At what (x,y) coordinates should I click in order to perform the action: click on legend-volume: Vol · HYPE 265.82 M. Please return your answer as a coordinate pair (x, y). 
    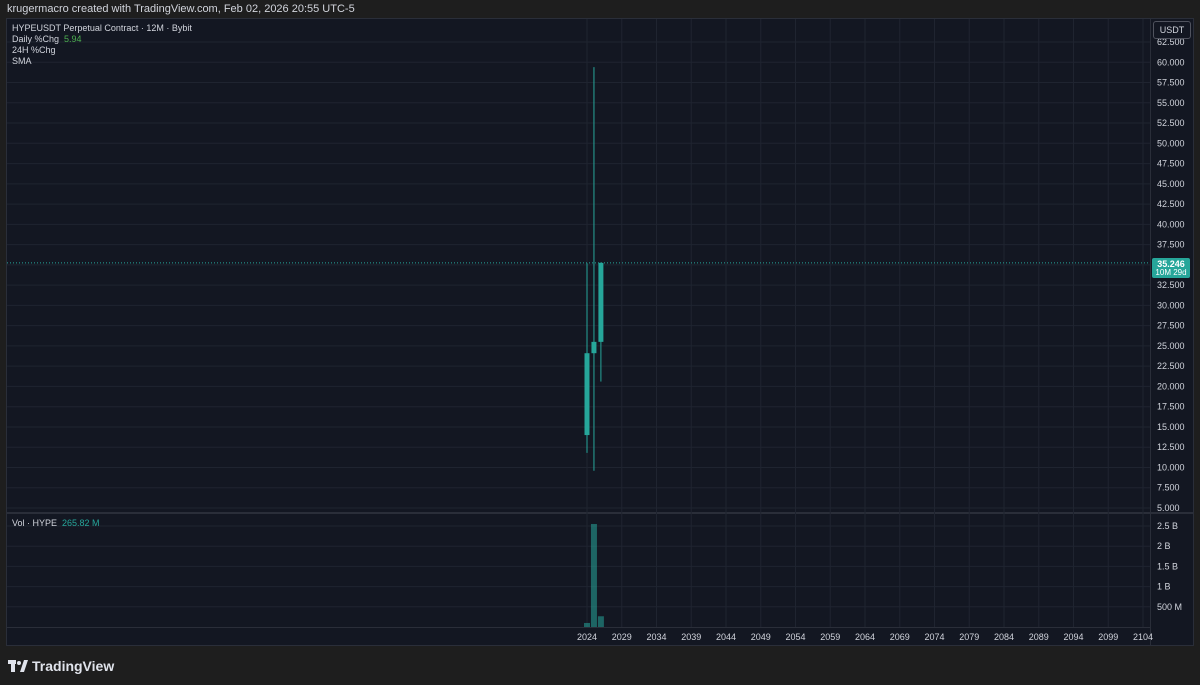
    Looking at the image, I should click on (56, 523).